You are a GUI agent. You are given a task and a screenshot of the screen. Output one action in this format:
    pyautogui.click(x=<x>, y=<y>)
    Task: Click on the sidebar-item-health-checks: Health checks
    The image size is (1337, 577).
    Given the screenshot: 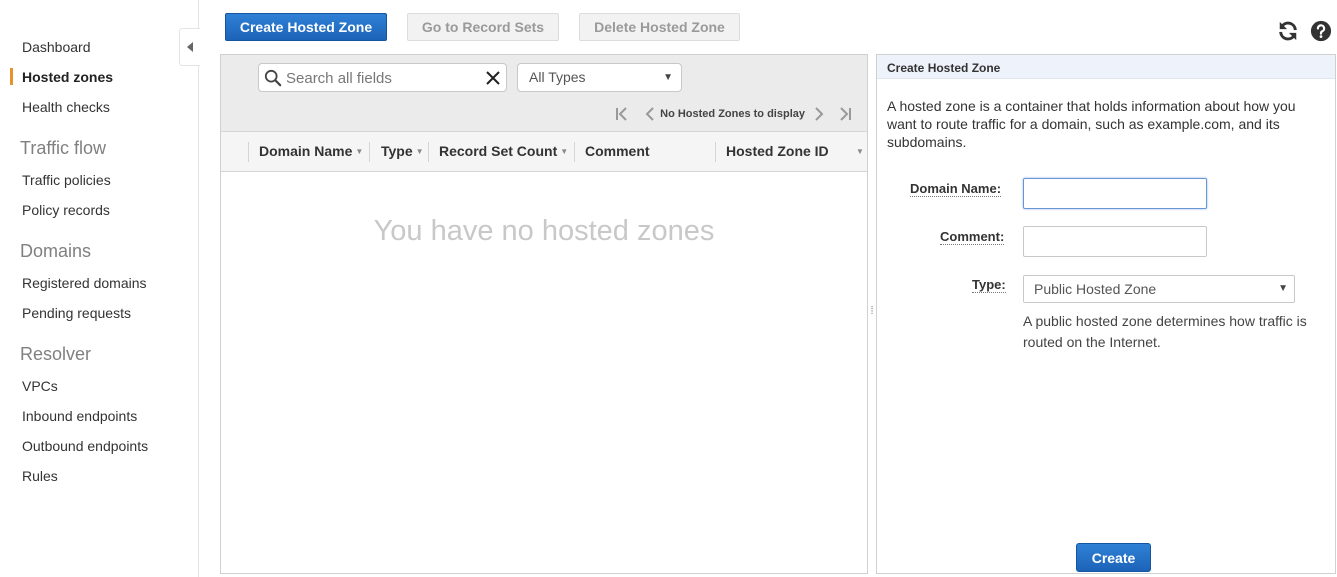 What is the action you would take?
    pyautogui.click(x=66, y=107)
    